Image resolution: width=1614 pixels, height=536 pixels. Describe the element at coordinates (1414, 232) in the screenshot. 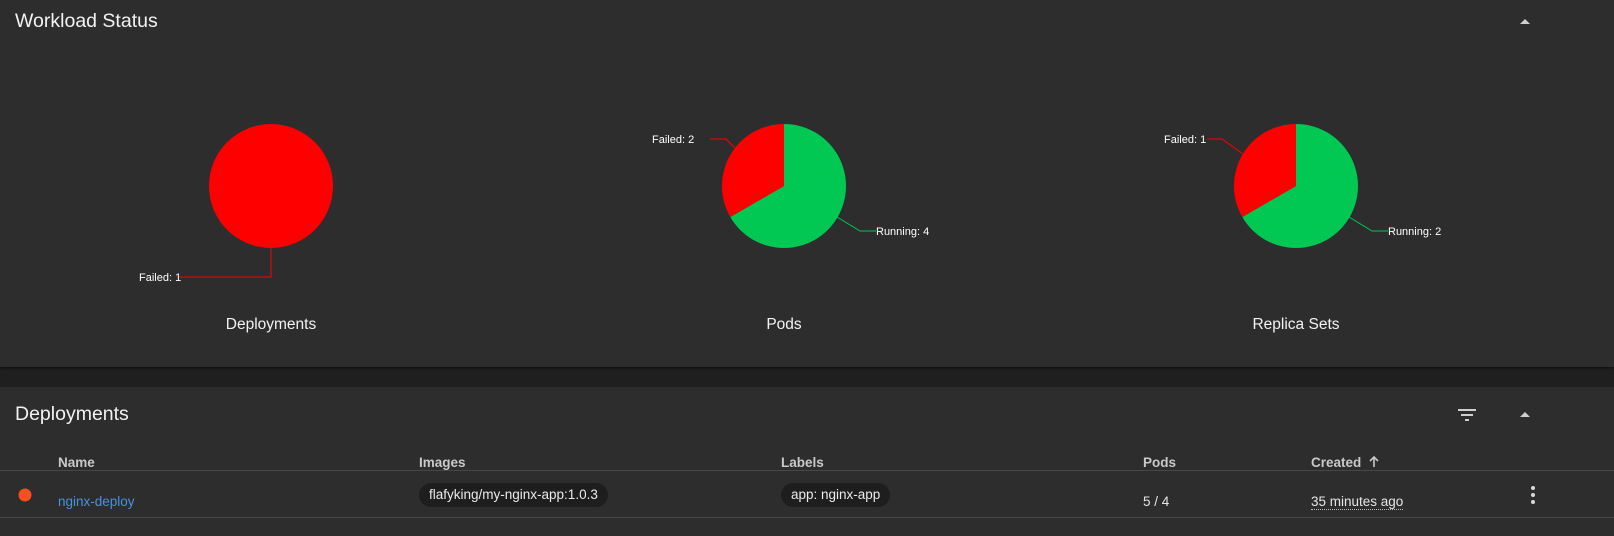

I see `running-slice-label: Running: 2` at that location.